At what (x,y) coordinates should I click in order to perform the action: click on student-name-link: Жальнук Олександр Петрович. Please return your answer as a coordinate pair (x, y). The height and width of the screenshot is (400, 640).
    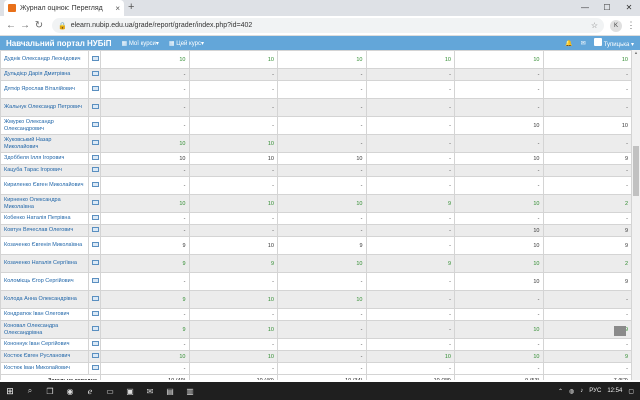
    Looking at the image, I should click on (44, 107).